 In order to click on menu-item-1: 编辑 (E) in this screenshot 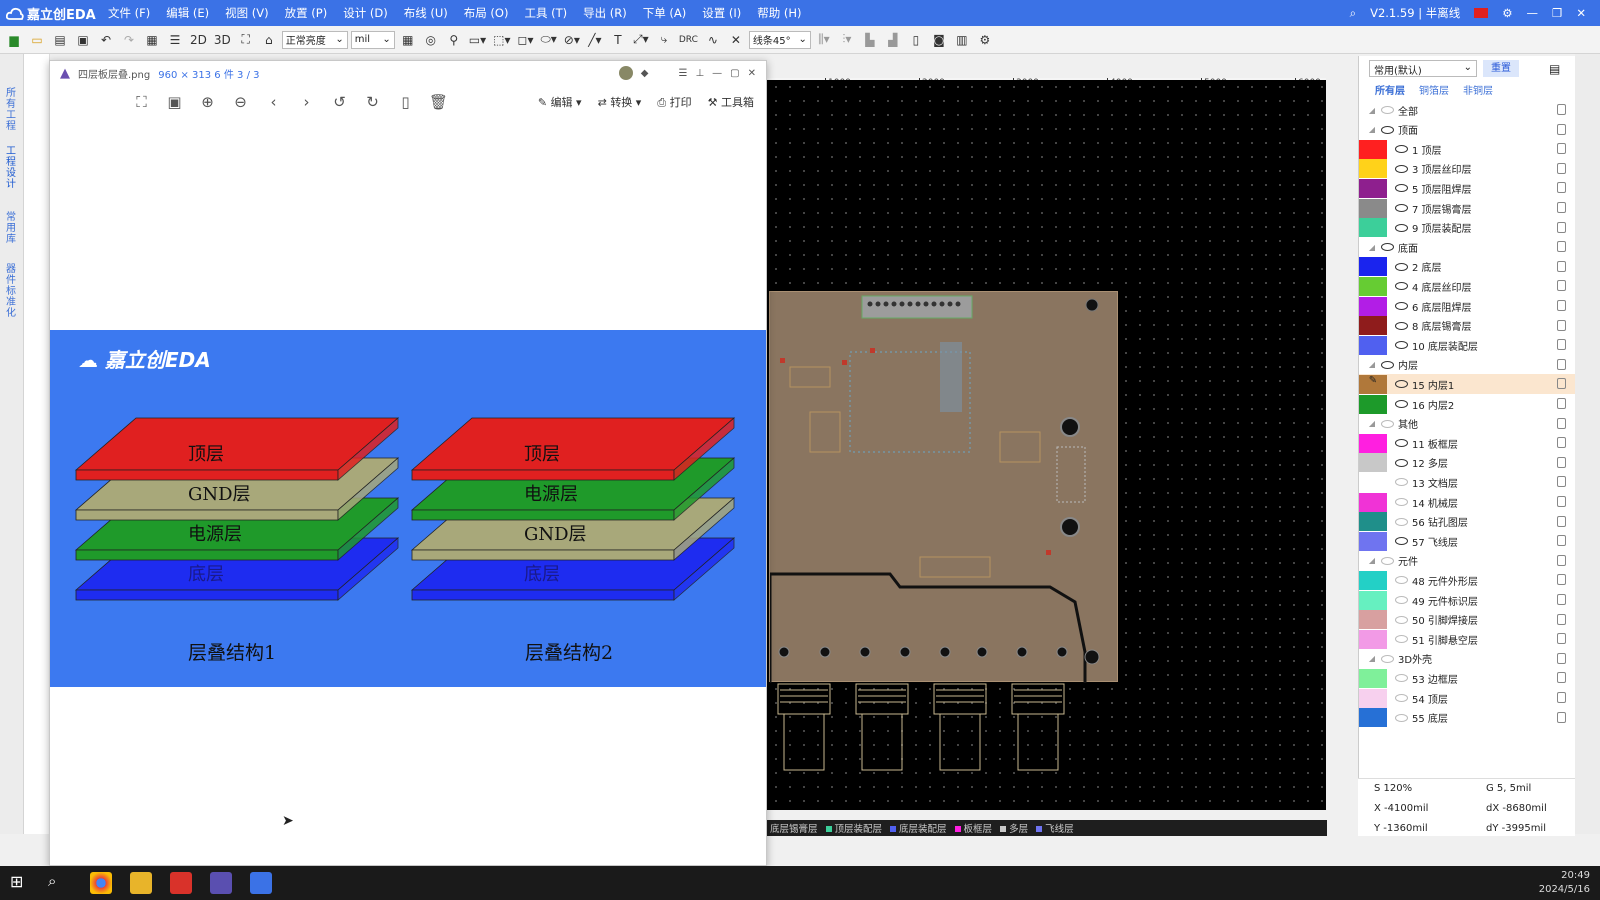, I will do `click(187, 13)`.